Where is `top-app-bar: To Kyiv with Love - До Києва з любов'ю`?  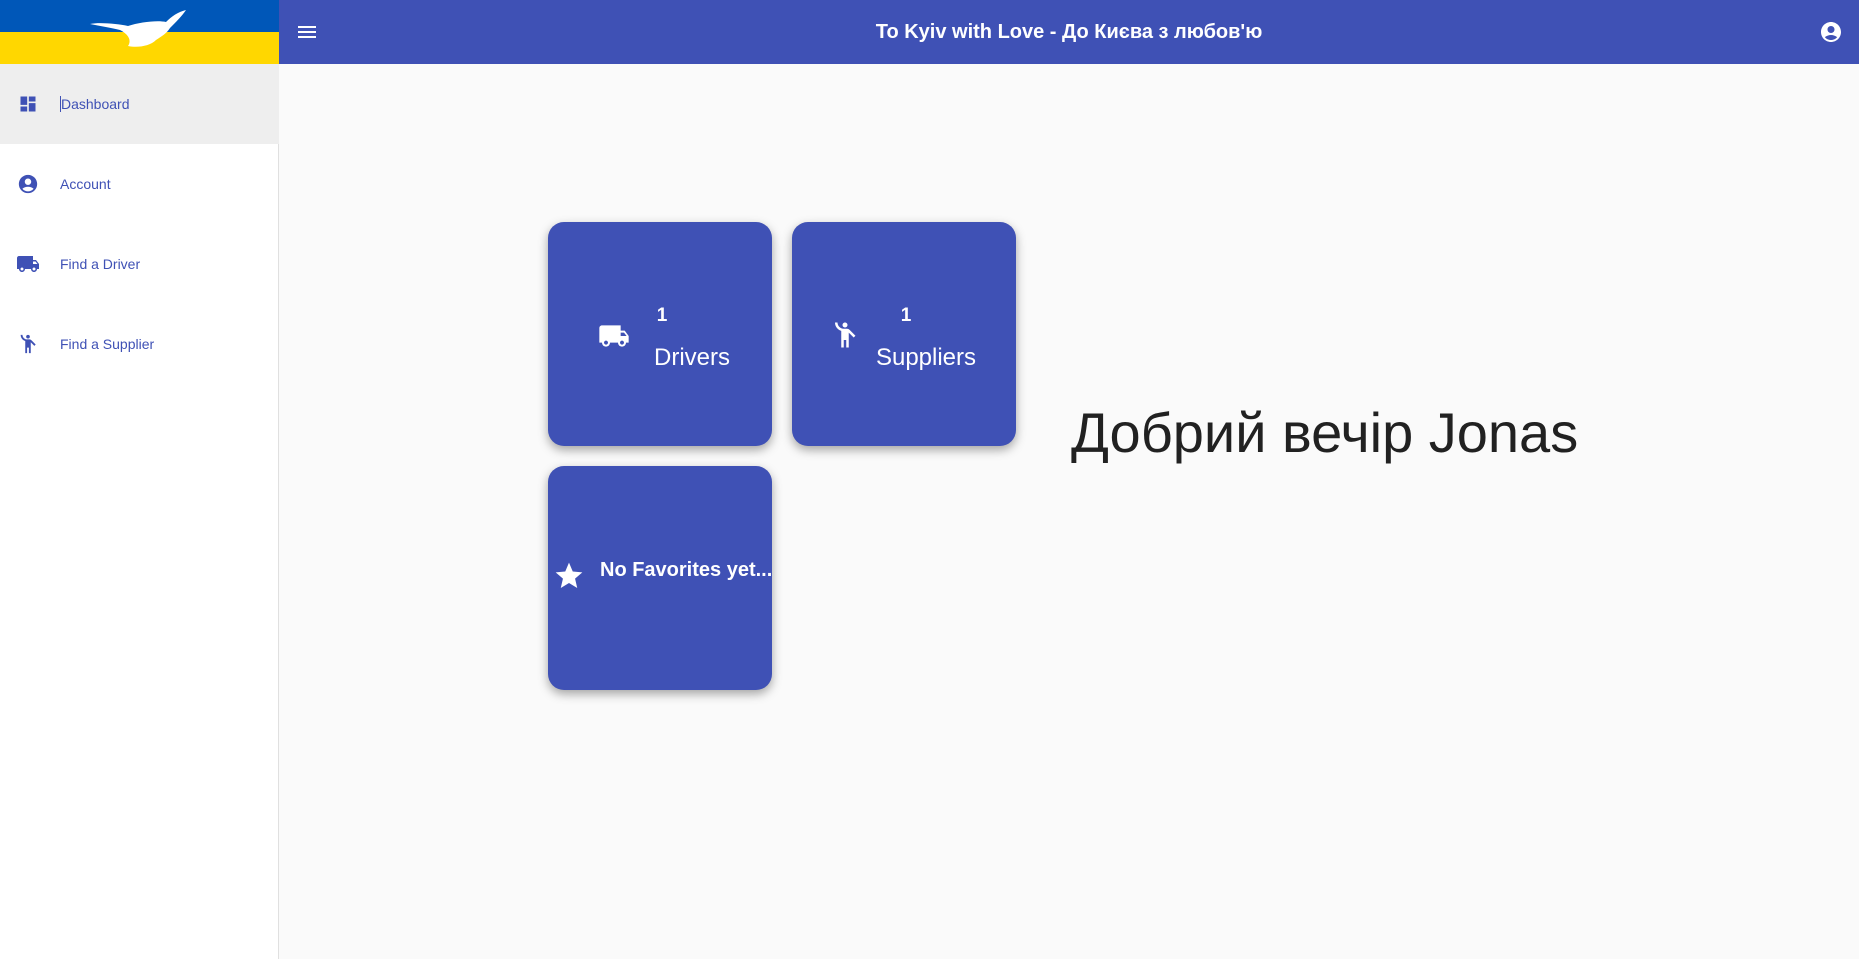 top-app-bar: To Kyiv with Love - До Києва з любов'ю is located at coordinates (1069, 32).